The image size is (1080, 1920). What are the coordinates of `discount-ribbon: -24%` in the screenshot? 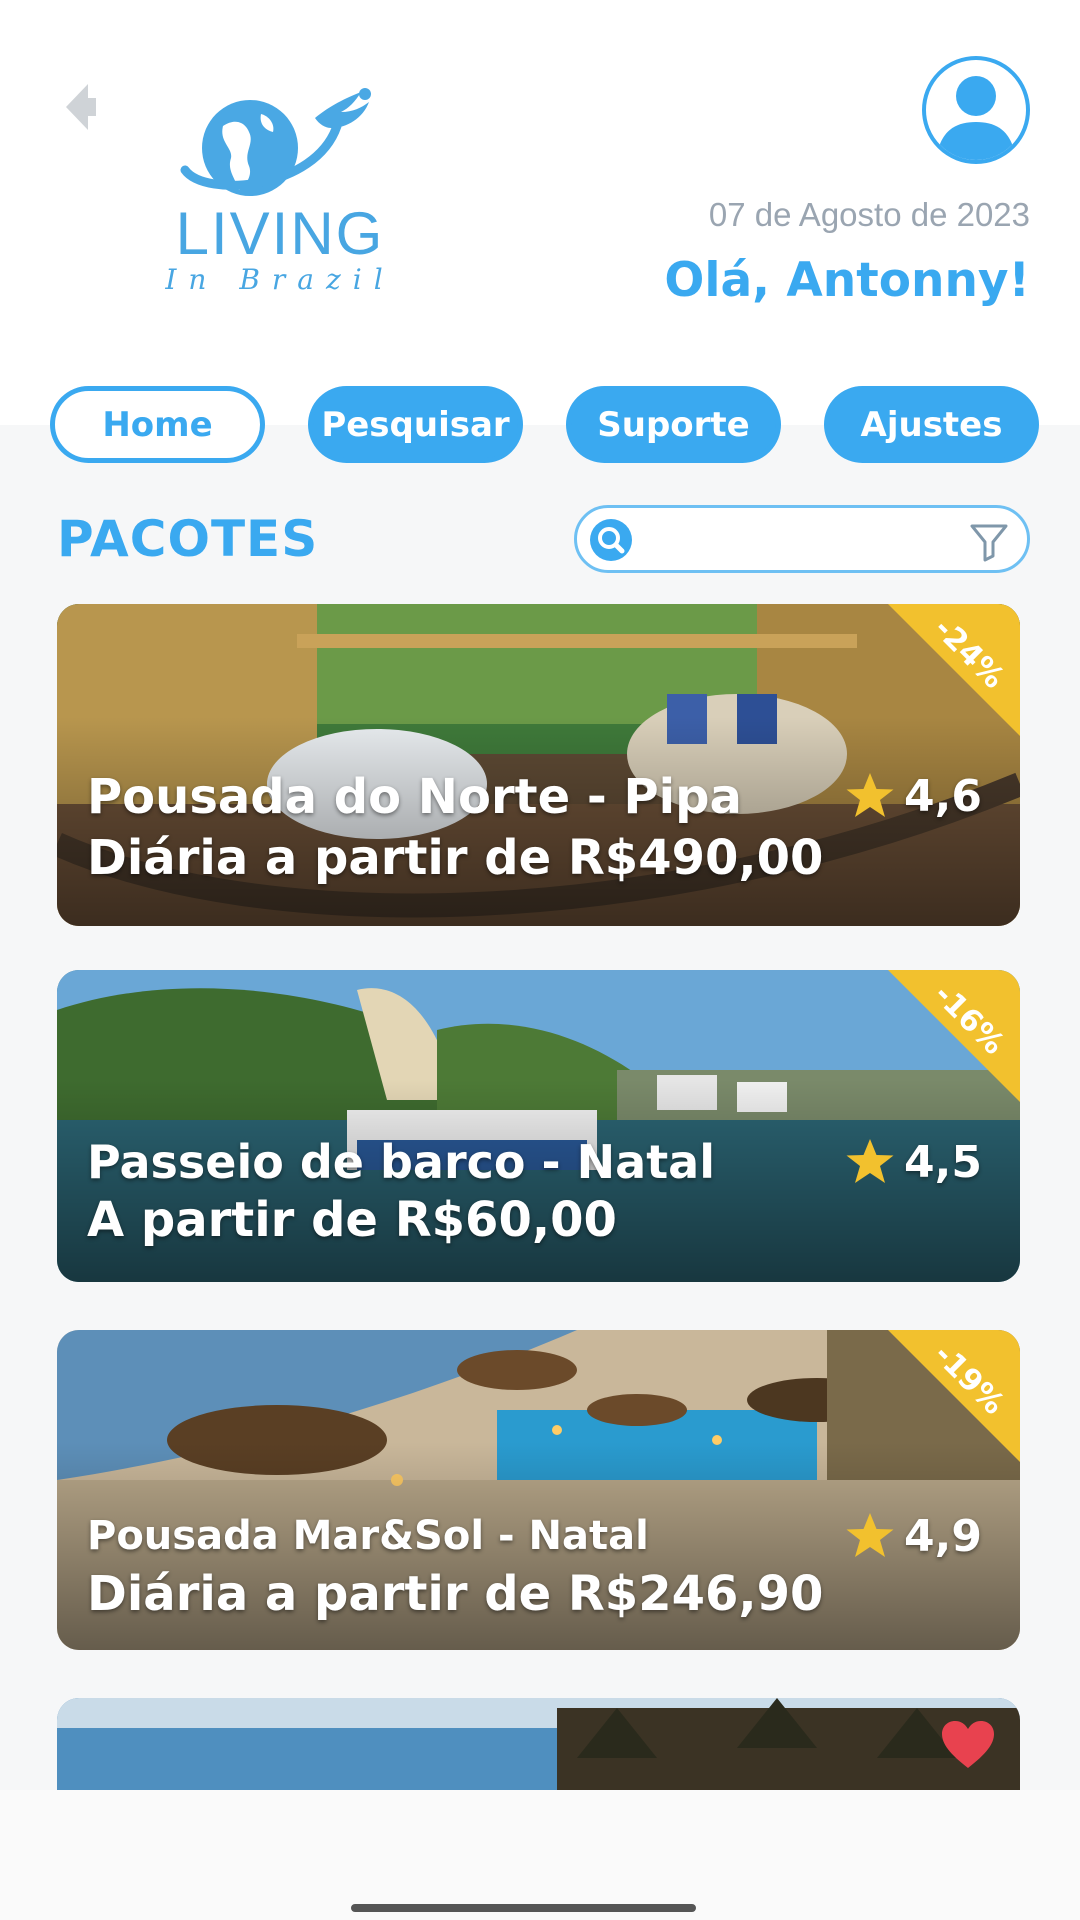 It's located at (954, 670).